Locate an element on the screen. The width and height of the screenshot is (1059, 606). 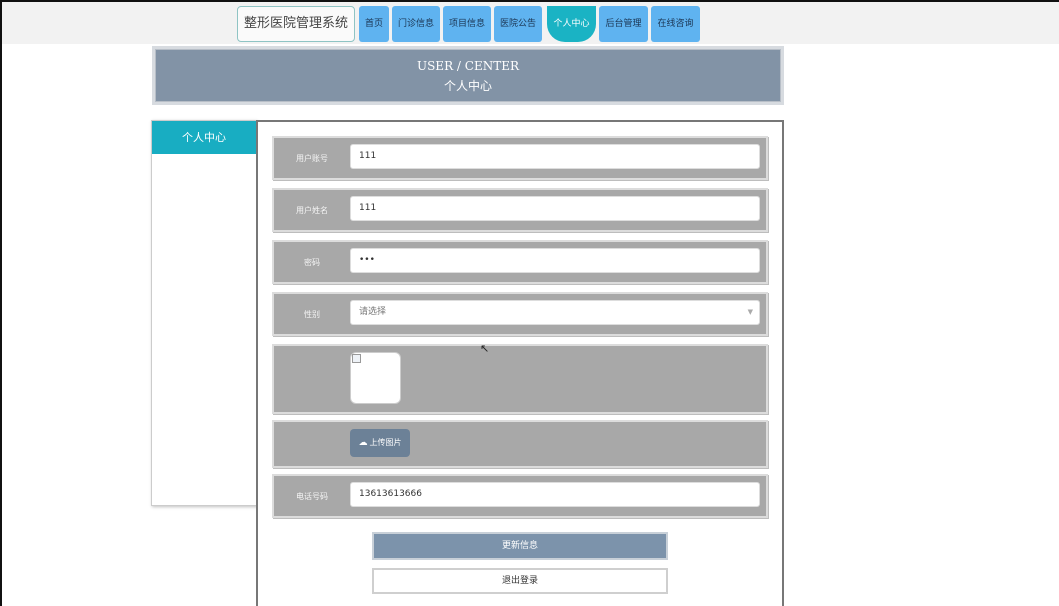
update-info-button: 更新信息 is located at coordinates (520, 546).